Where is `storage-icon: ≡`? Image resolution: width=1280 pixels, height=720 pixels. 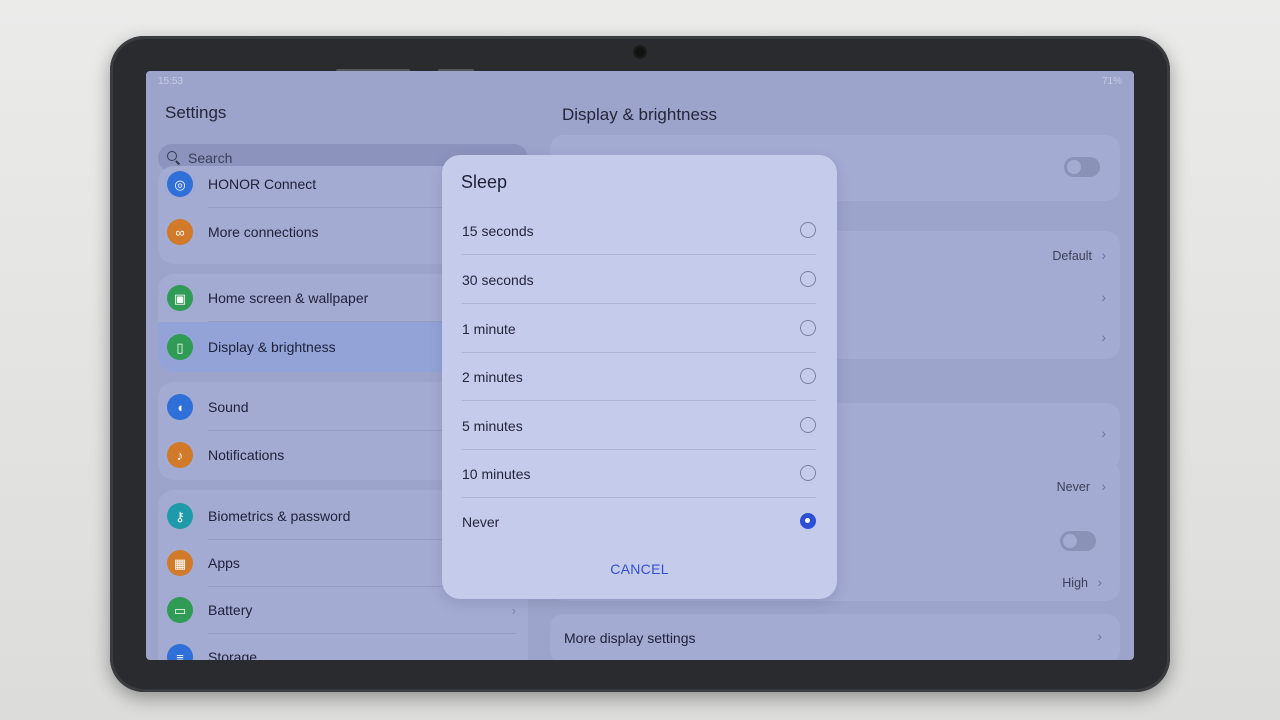 storage-icon: ≡ is located at coordinates (180, 652).